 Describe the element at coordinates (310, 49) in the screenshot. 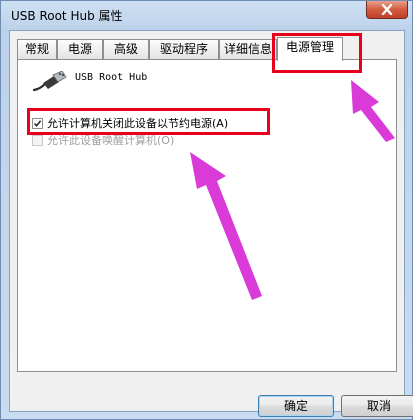

I see `tab-power-management: 电源管理` at that location.